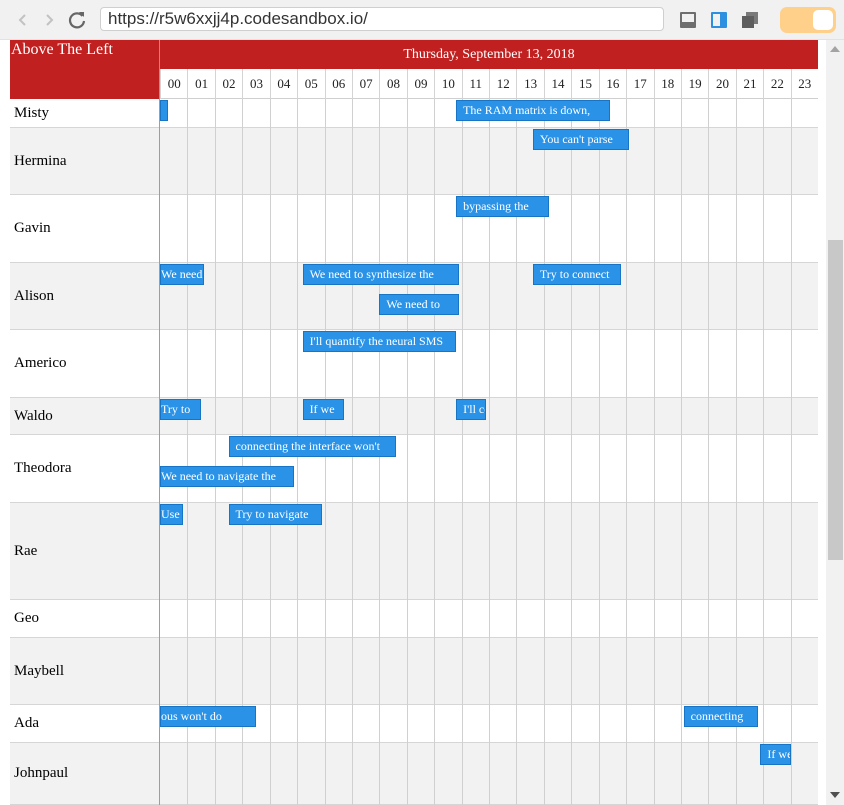 The width and height of the screenshot is (844, 805). I want to click on event-block: Try to, so click(181, 409).